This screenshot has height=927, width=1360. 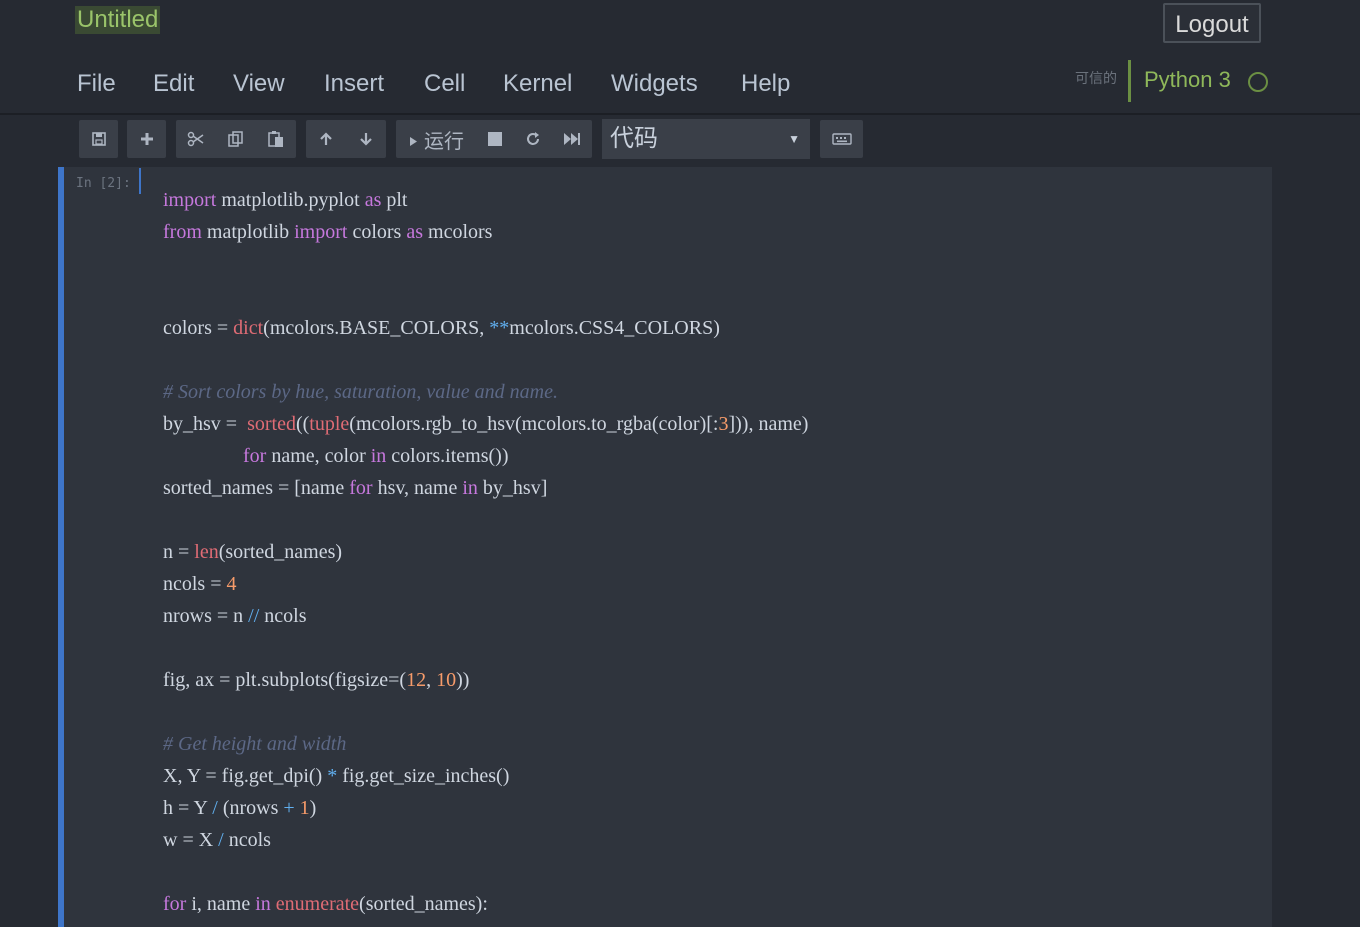 I want to click on logout-button: Logout, so click(x=1212, y=23).